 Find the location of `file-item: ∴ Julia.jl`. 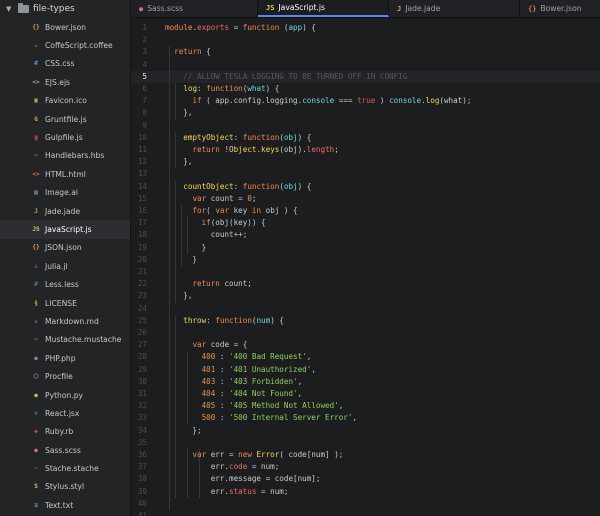

file-item: ∴ Julia.jl is located at coordinates (65, 266).